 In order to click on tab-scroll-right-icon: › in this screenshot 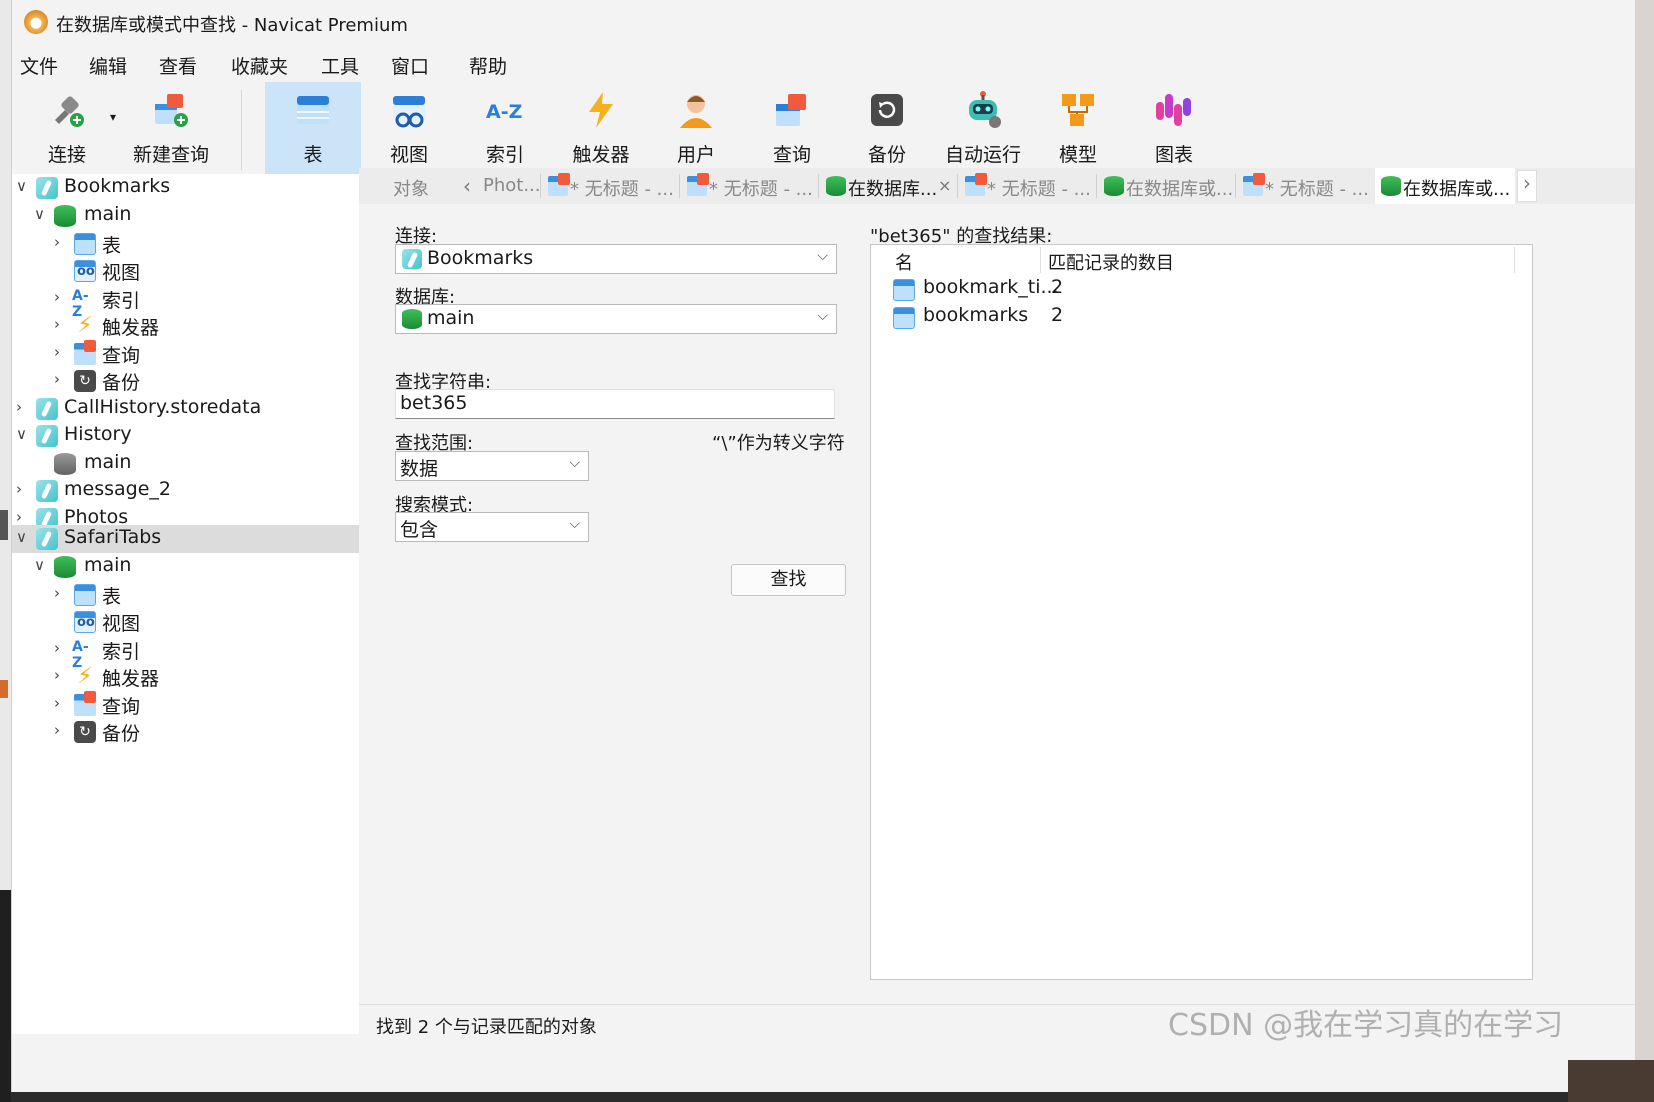, I will do `click(1527, 186)`.